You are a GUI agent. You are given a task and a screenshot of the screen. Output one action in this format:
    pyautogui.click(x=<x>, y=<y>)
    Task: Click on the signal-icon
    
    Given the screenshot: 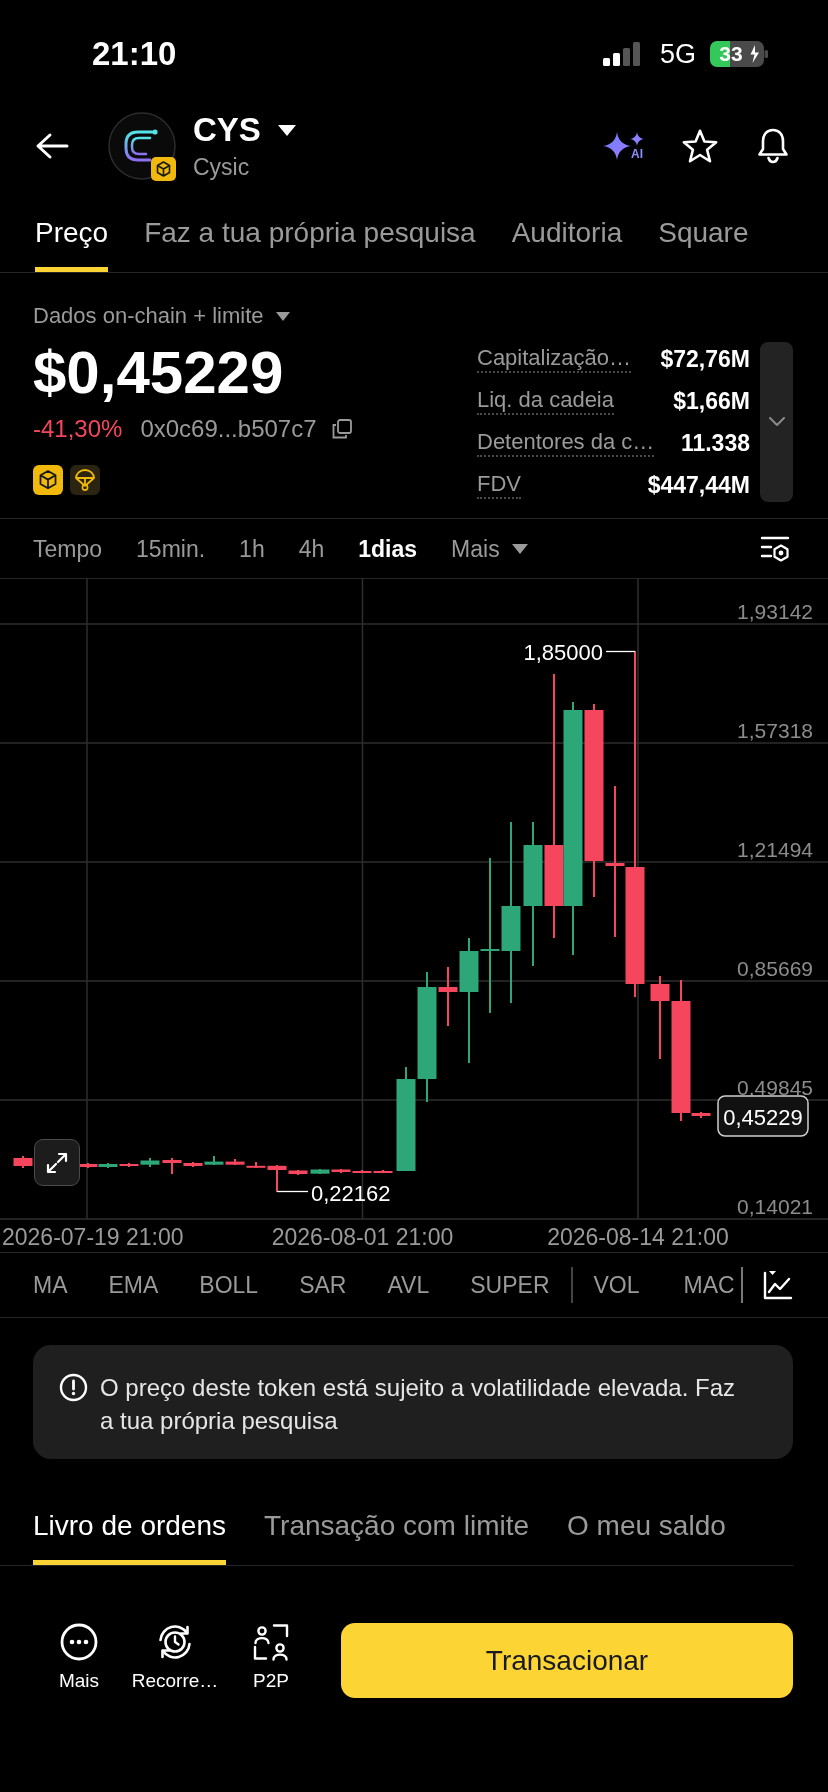 What is the action you would take?
    pyautogui.click(x=621, y=54)
    